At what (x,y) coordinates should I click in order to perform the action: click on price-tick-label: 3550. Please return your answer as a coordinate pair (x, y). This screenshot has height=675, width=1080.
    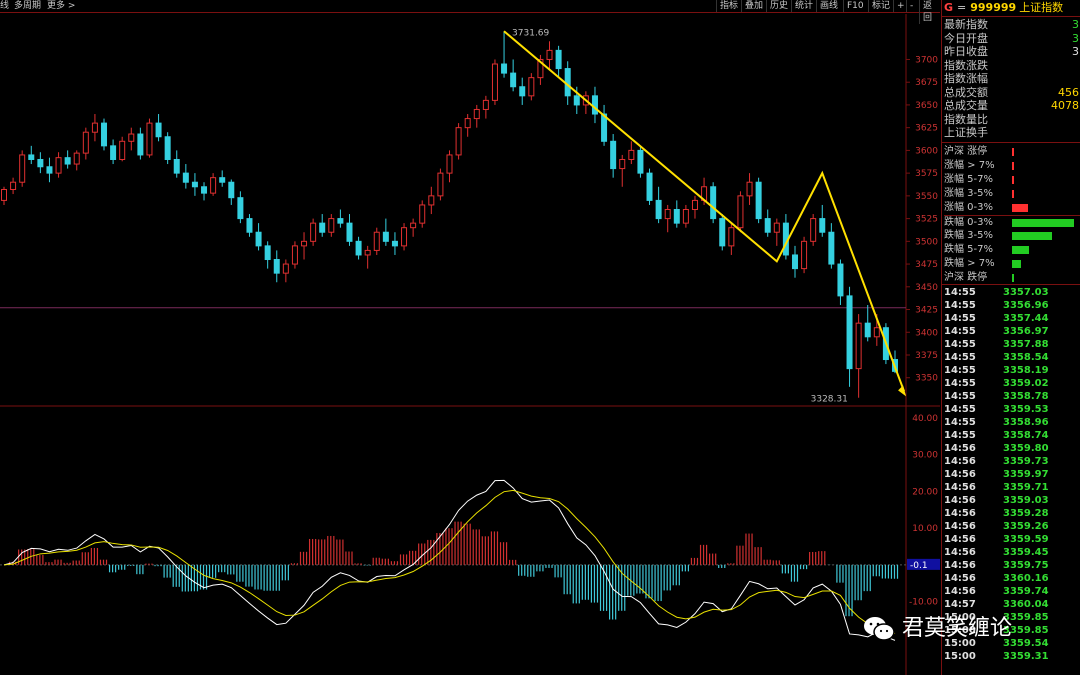
    Looking at the image, I should click on (926, 197).